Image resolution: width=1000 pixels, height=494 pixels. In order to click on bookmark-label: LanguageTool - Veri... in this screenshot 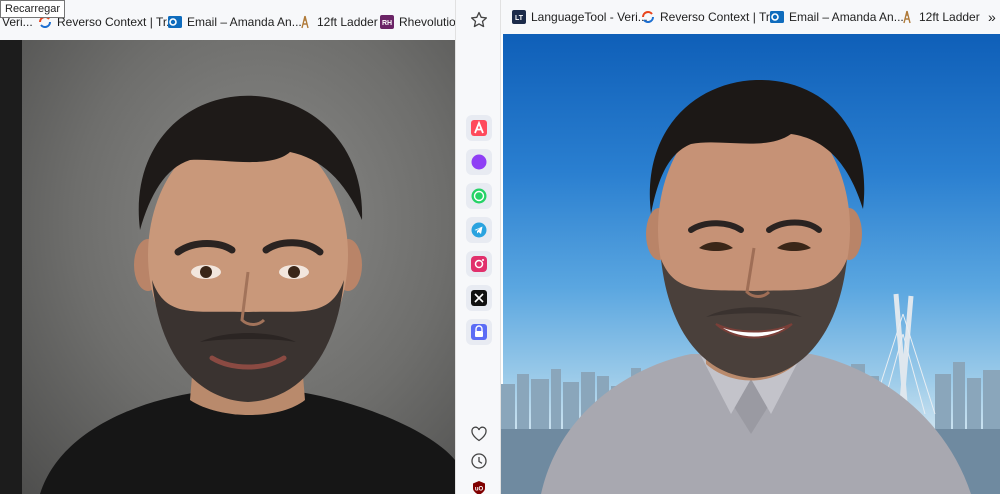, I will do `click(589, 17)`.